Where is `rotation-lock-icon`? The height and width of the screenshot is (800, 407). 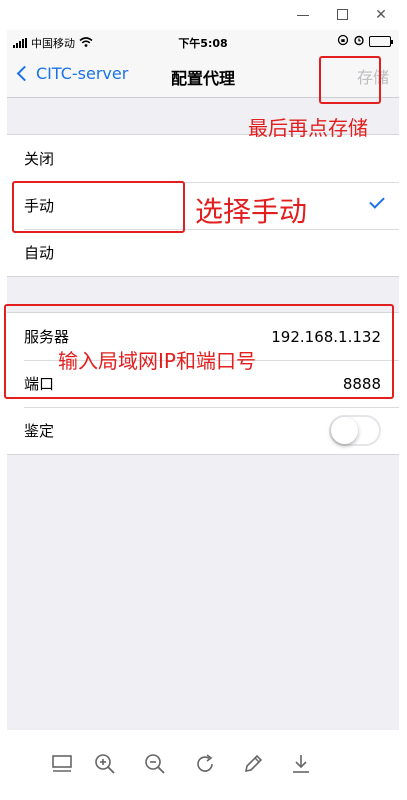
rotation-lock-icon is located at coordinates (343, 41).